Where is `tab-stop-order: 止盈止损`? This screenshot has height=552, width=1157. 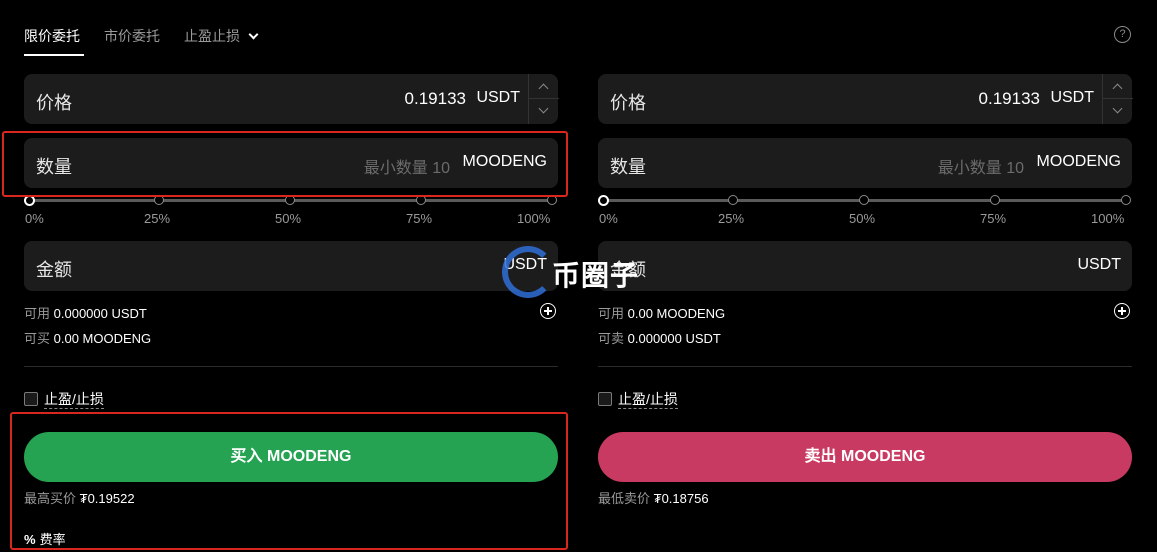 tab-stop-order: 止盈止损 is located at coordinates (221, 36).